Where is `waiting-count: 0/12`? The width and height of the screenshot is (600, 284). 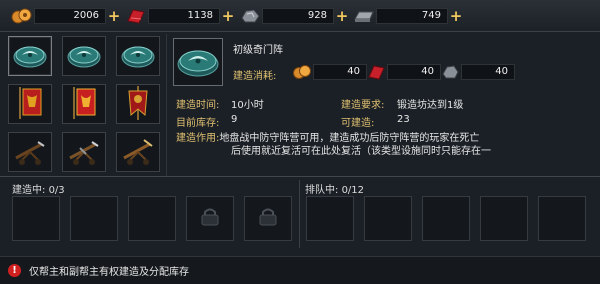
waiting-count: 0/12 is located at coordinates (353, 190).